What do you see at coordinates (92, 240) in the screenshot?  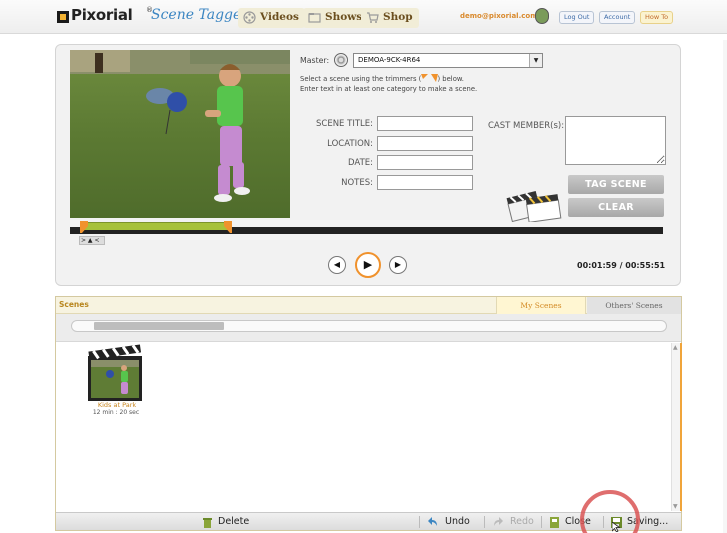 I see `mini-playback-controls: > ▲ <` at bounding box center [92, 240].